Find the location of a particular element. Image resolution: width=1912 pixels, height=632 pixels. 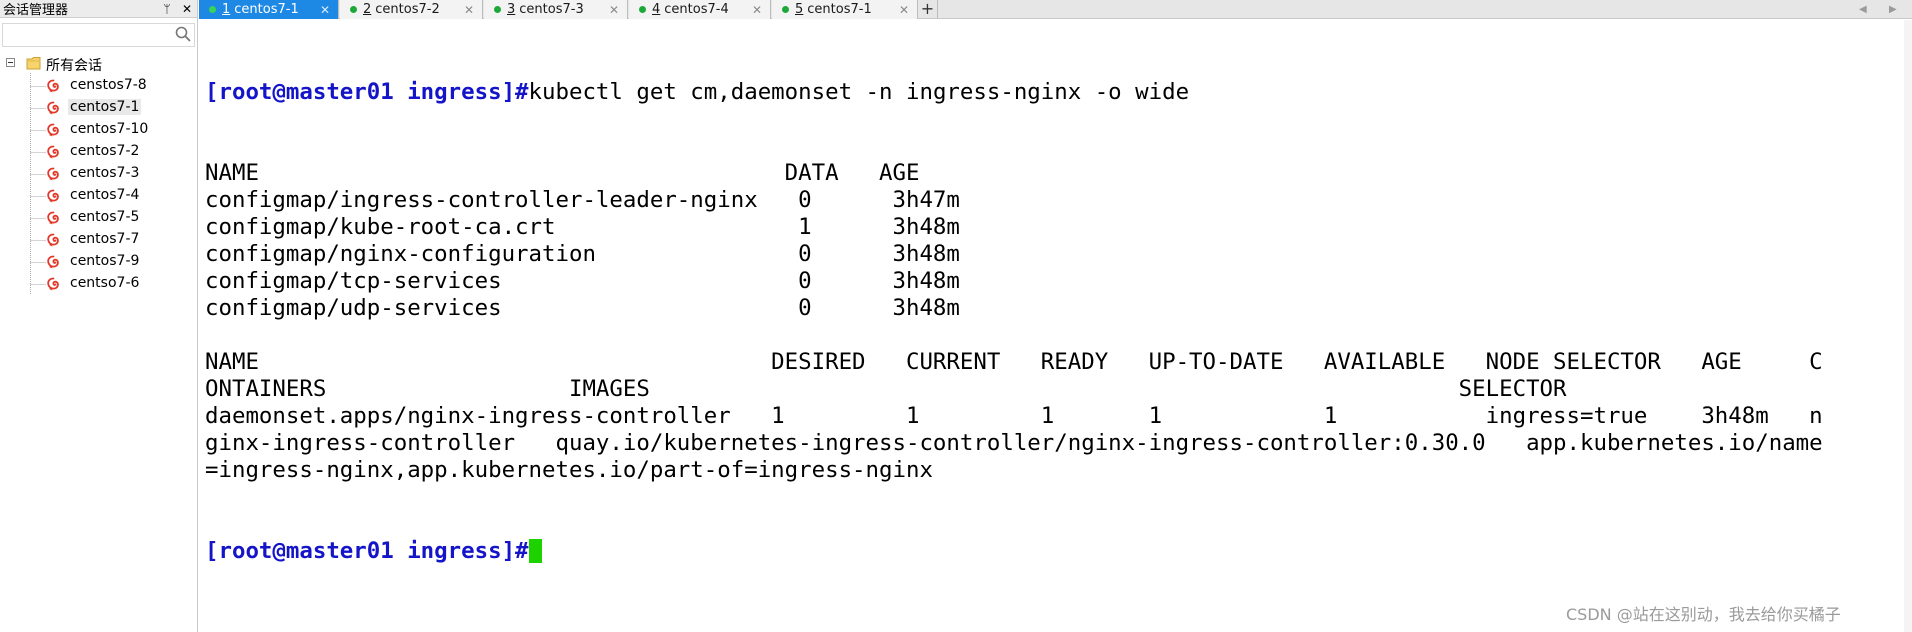

output-line: configmap/tcp-services 0 3h48m is located at coordinates (582, 281).